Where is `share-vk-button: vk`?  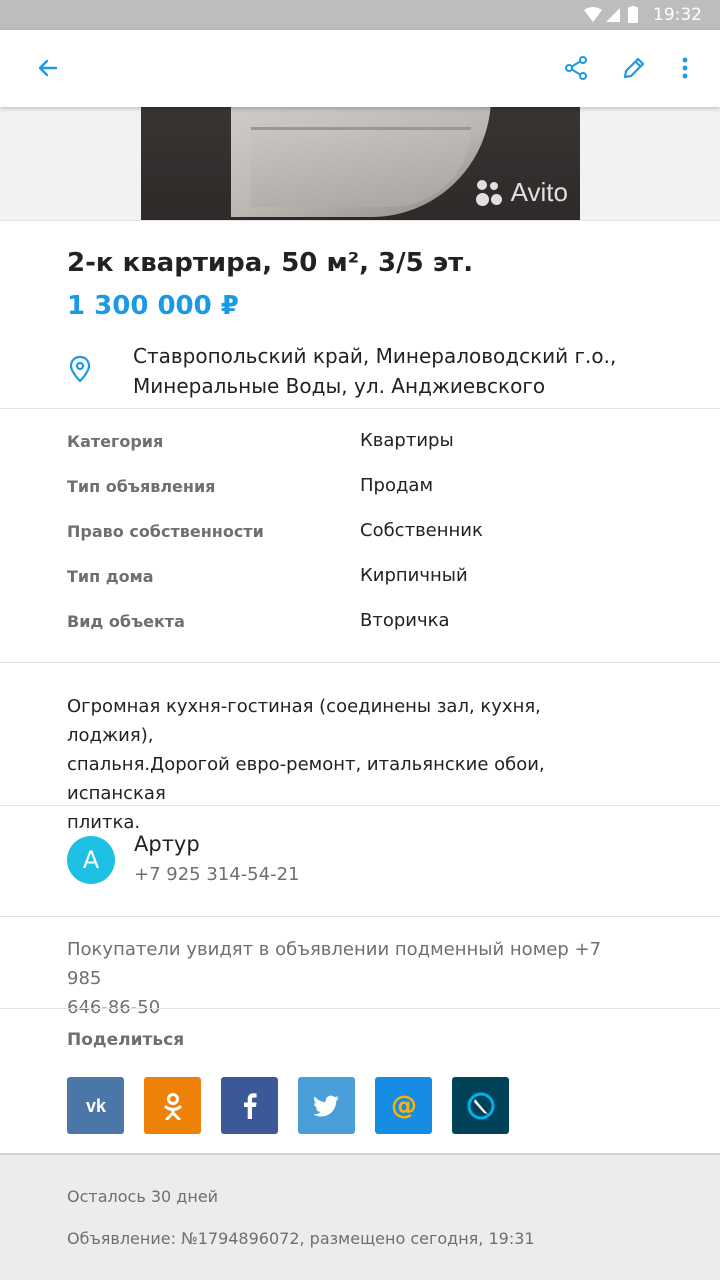
share-vk-button: vk is located at coordinates (95, 1105).